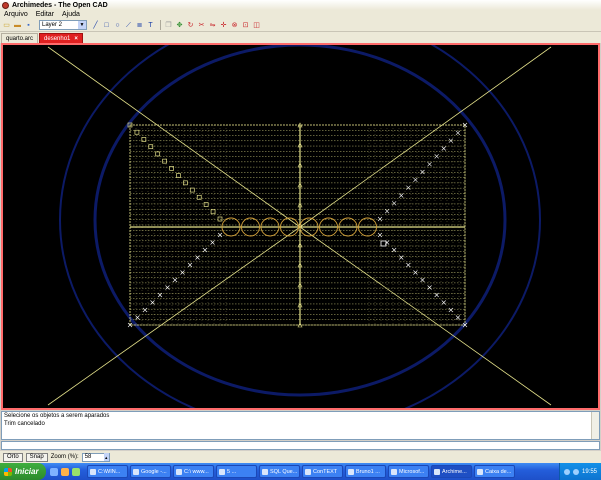 This screenshot has height=480, width=601. Describe the element at coordinates (76, 39) in the screenshot. I see `close-icon: ×` at that location.